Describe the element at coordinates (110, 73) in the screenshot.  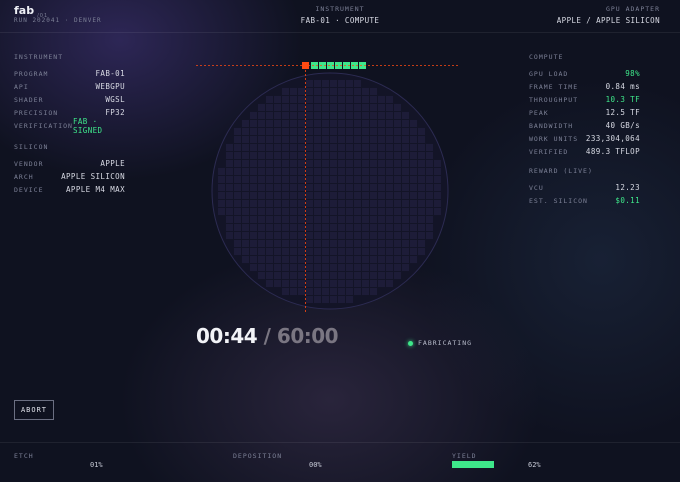
I see `info-row-value: FAB-01` at that location.